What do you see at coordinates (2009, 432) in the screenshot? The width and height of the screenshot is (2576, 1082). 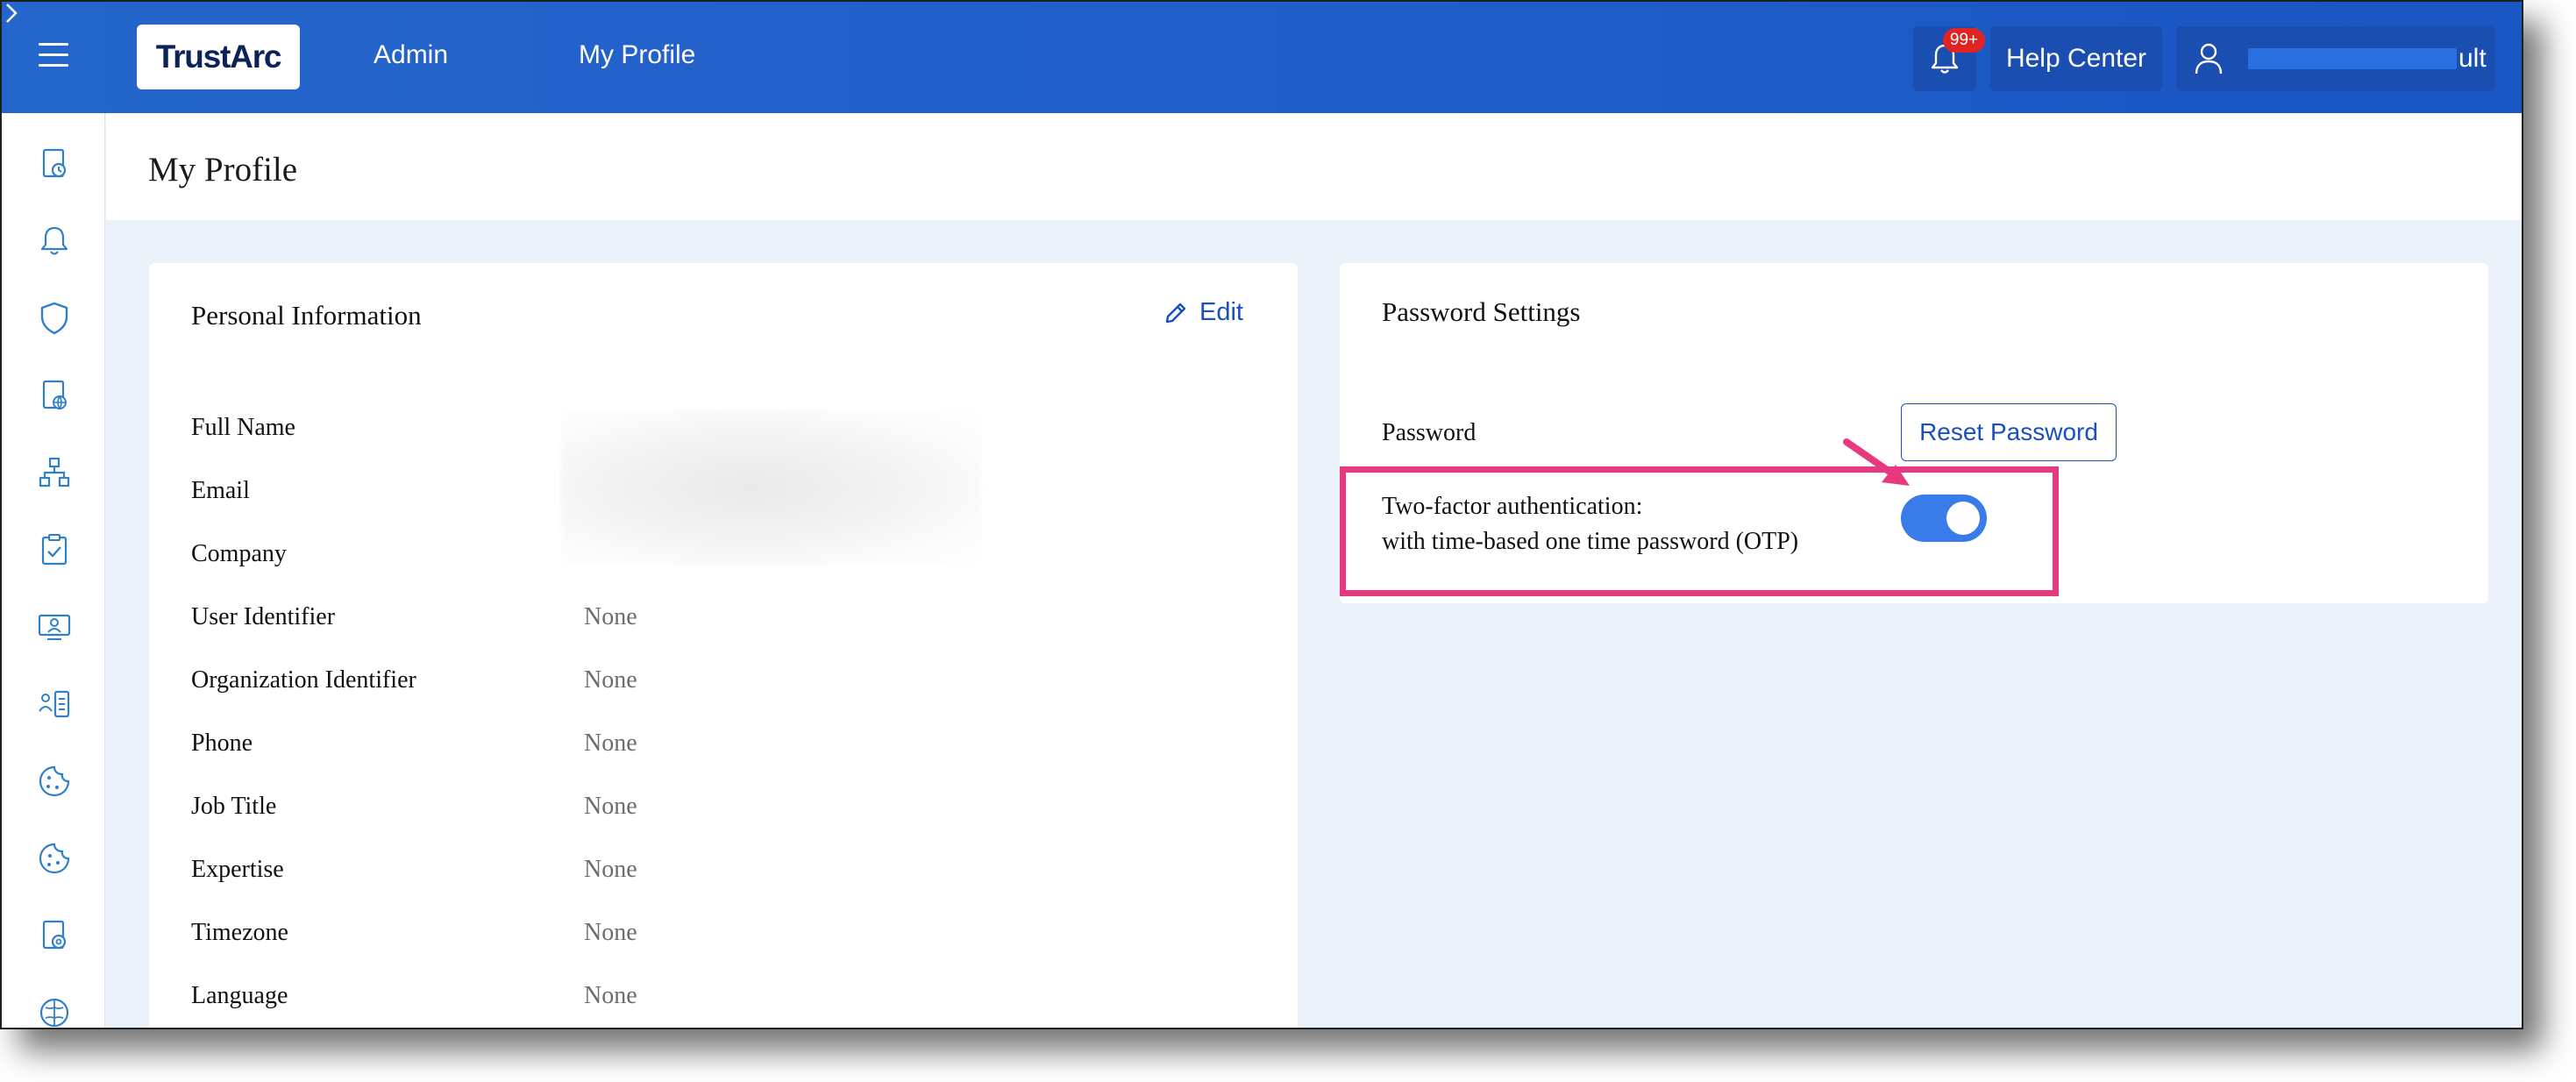 I see `reset-password-button: Reset Password` at bounding box center [2009, 432].